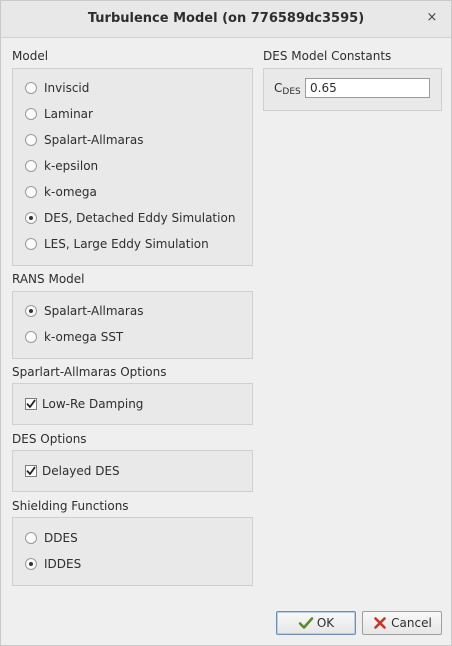 This screenshot has width=452, height=646. What do you see at coordinates (67, 88) in the screenshot?
I see `option-label: Inviscid` at bounding box center [67, 88].